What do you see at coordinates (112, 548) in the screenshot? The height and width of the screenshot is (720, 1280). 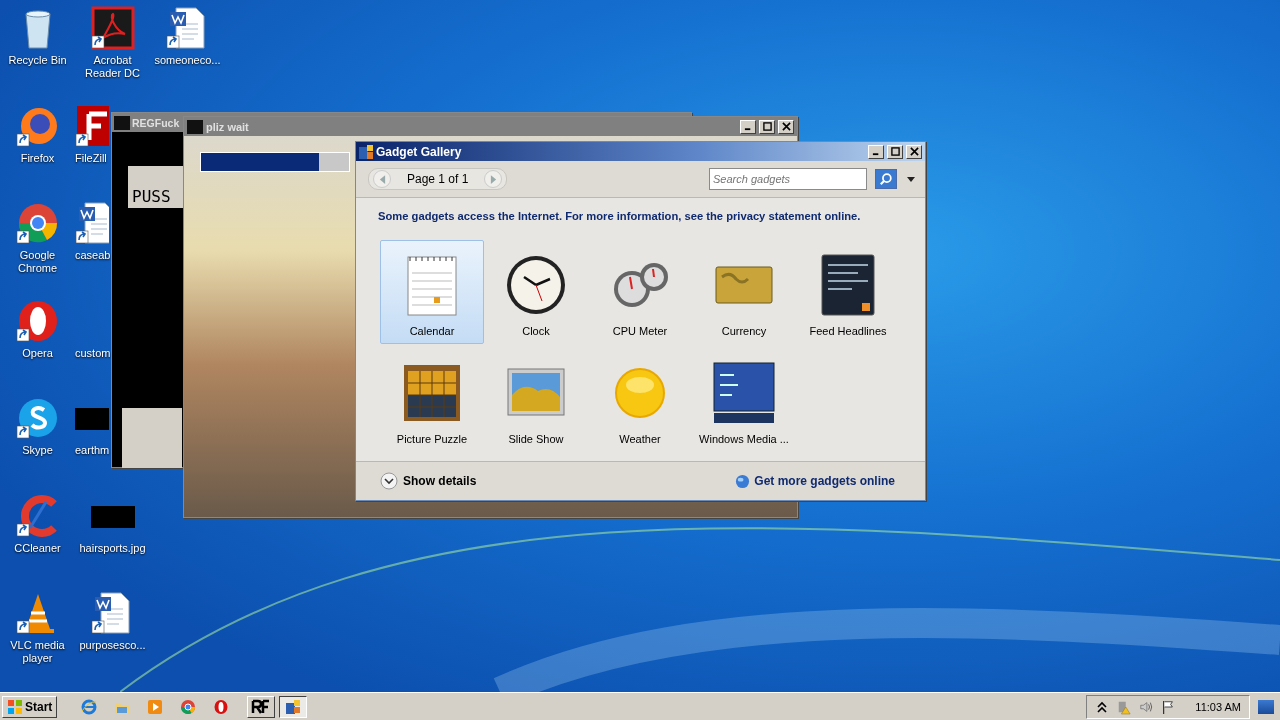 I see `desktop-icon-label: hairsports.jpg` at bounding box center [112, 548].